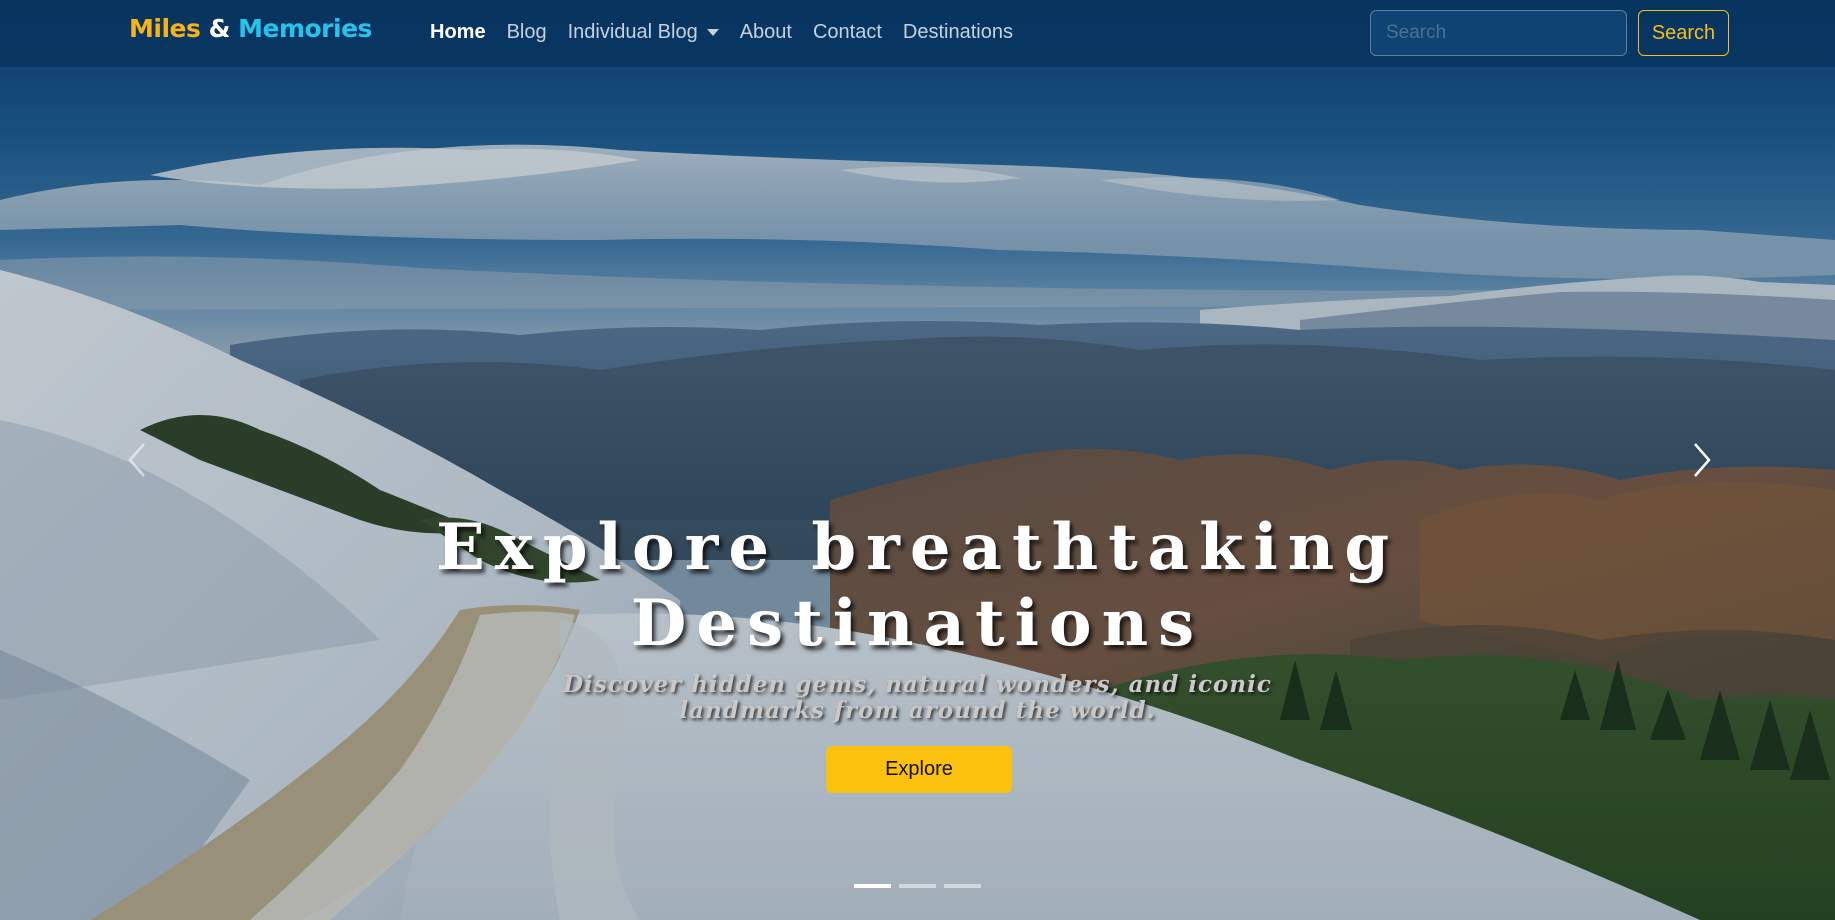 The width and height of the screenshot is (1835, 920). Describe the element at coordinates (712, 32) in the screenshot. I see `caret-down-icon` at that location.